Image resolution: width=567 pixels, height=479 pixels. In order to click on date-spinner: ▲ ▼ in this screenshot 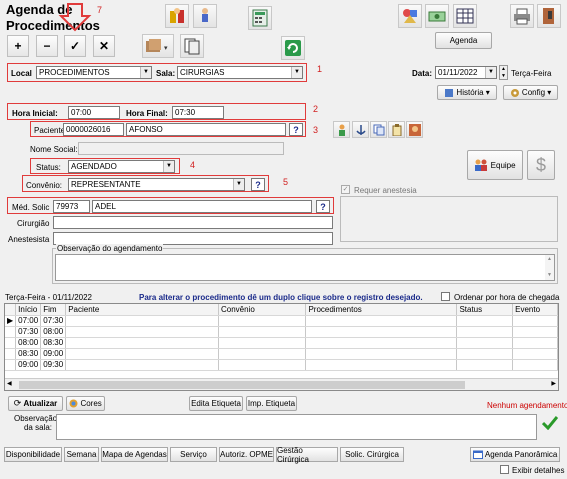, I will do `click(503, 72)`.